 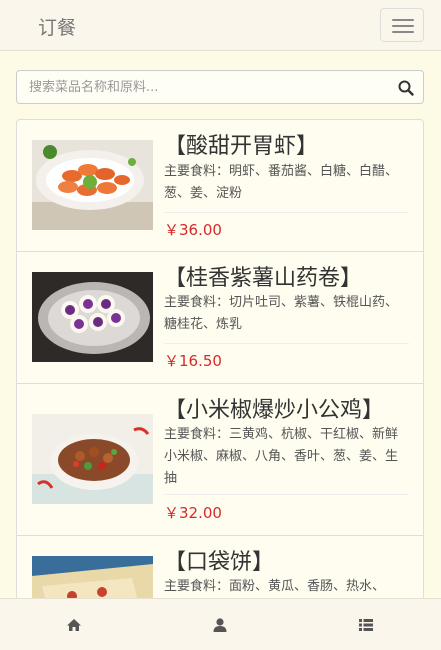 What do you see at coordinates (274, 408) in the screenshot?
I see `dish-title: 【小米椒爆炒小公鸡】` at bounding box center [274, 408].